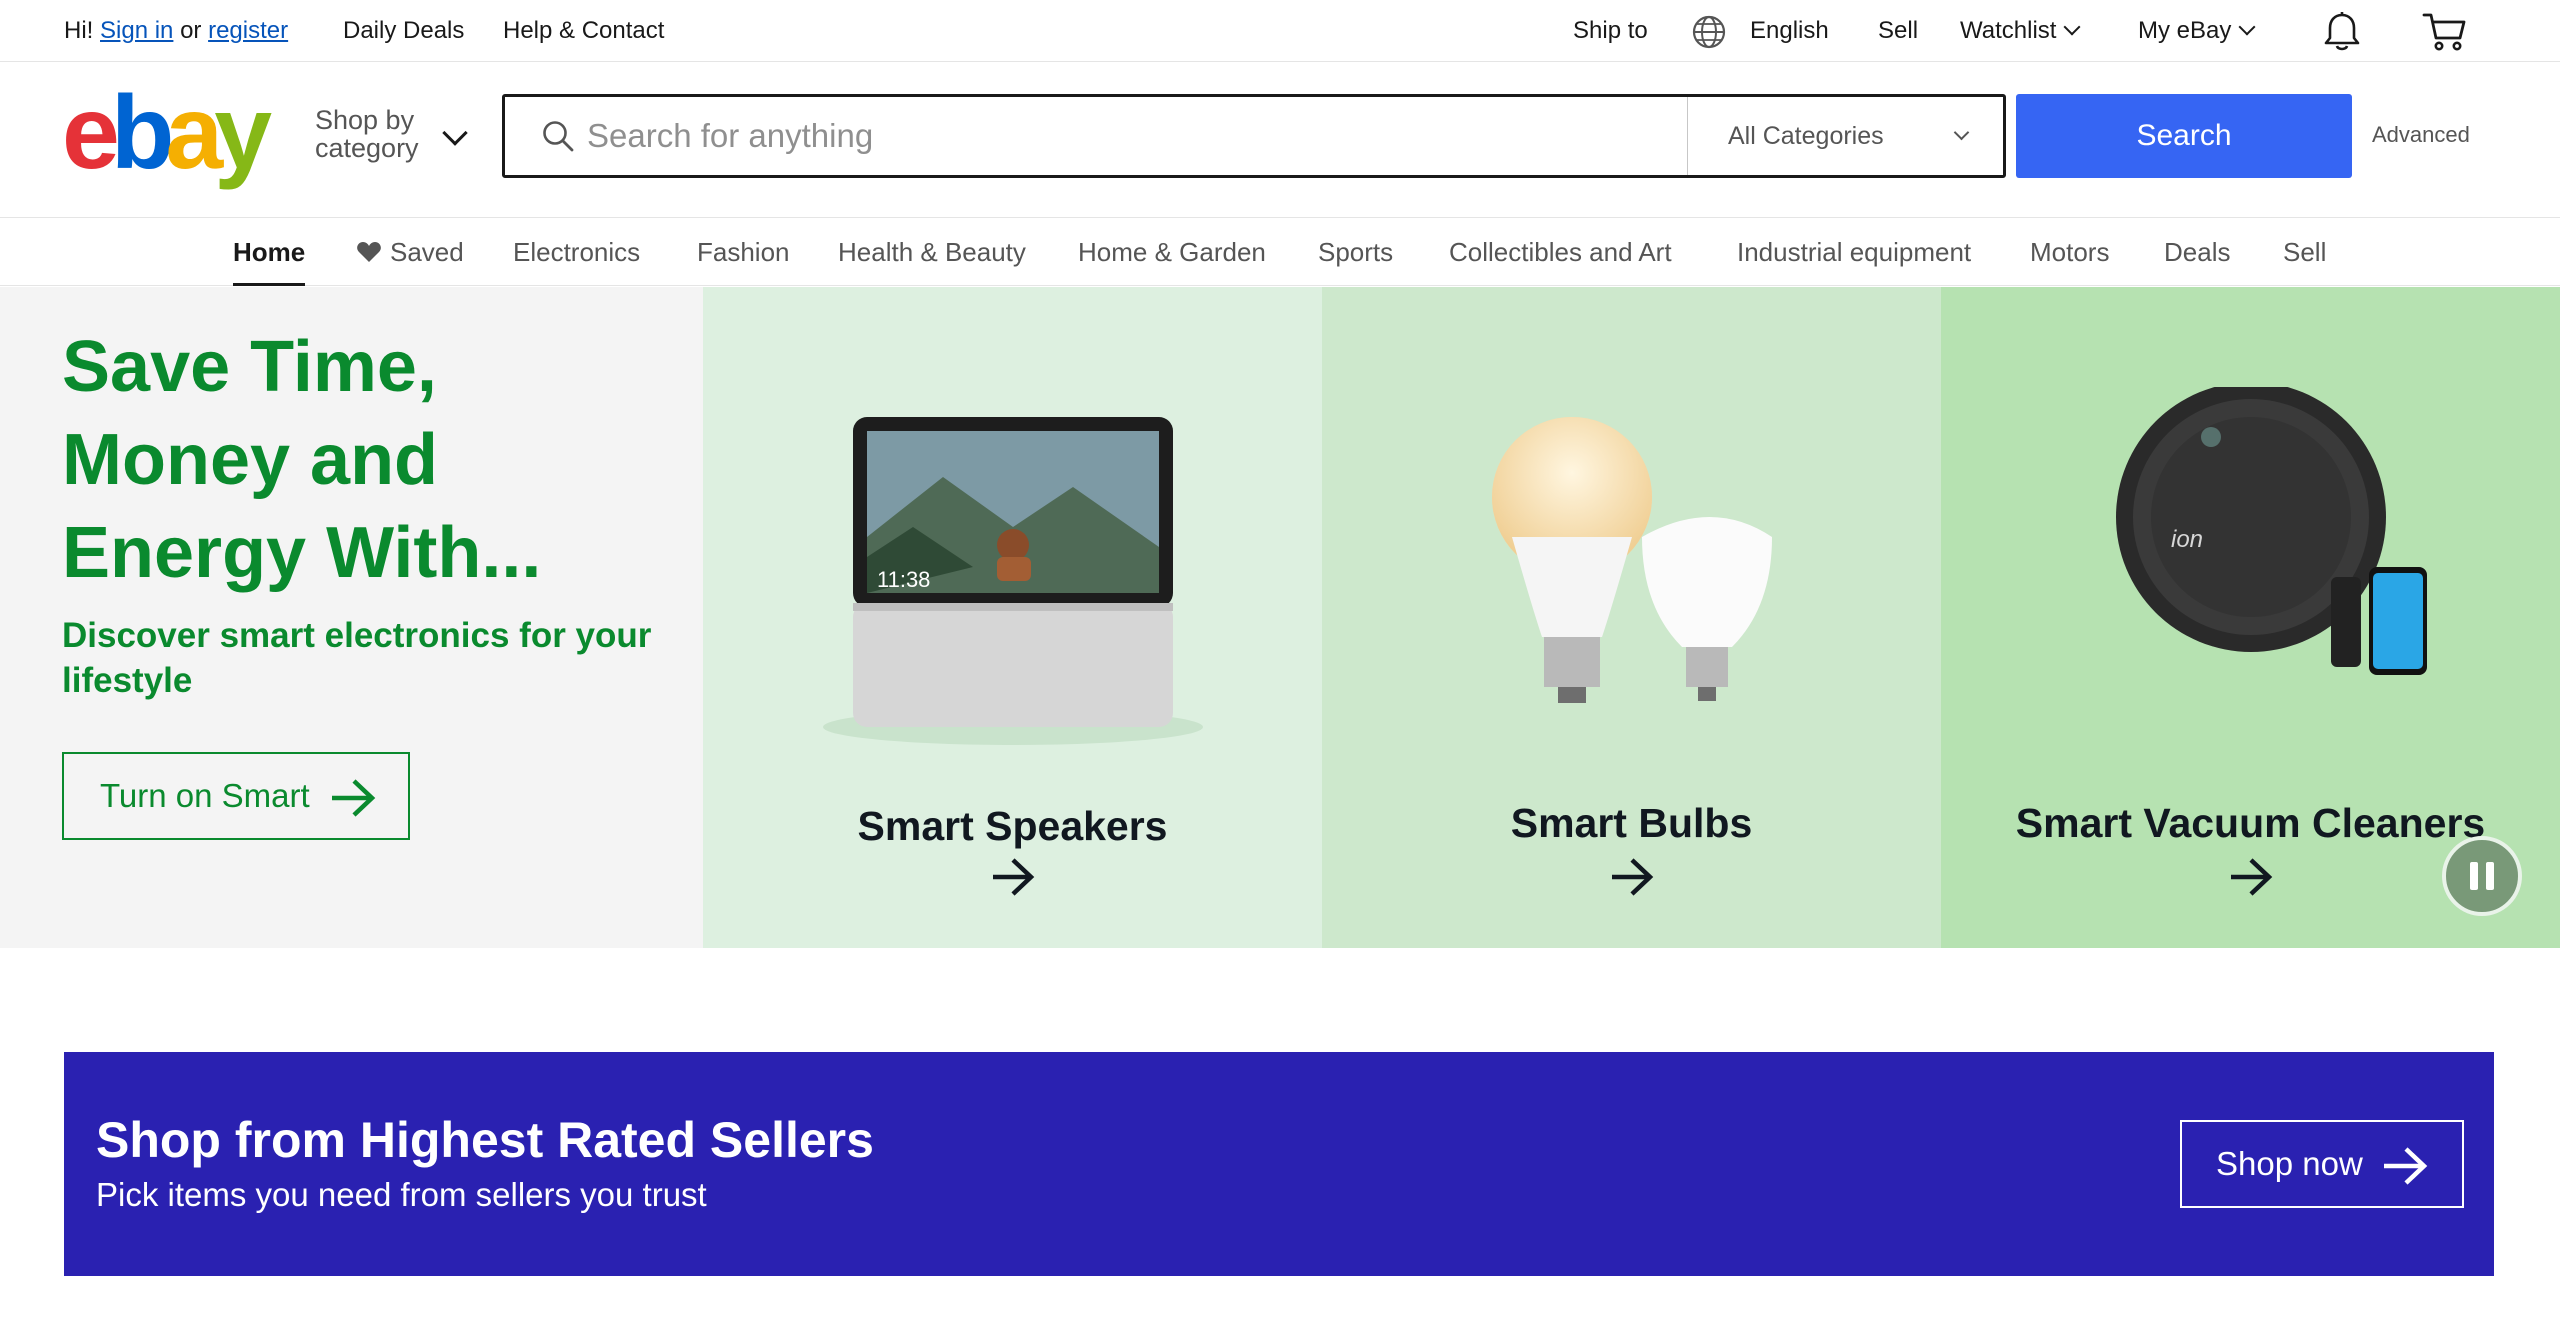 Image resolution: width=2560 pixels, height=1324 pixels. What do you see at coordinates (558, 136) in the screenshot?
I see `search-icon` at bounding box center [558, 136].